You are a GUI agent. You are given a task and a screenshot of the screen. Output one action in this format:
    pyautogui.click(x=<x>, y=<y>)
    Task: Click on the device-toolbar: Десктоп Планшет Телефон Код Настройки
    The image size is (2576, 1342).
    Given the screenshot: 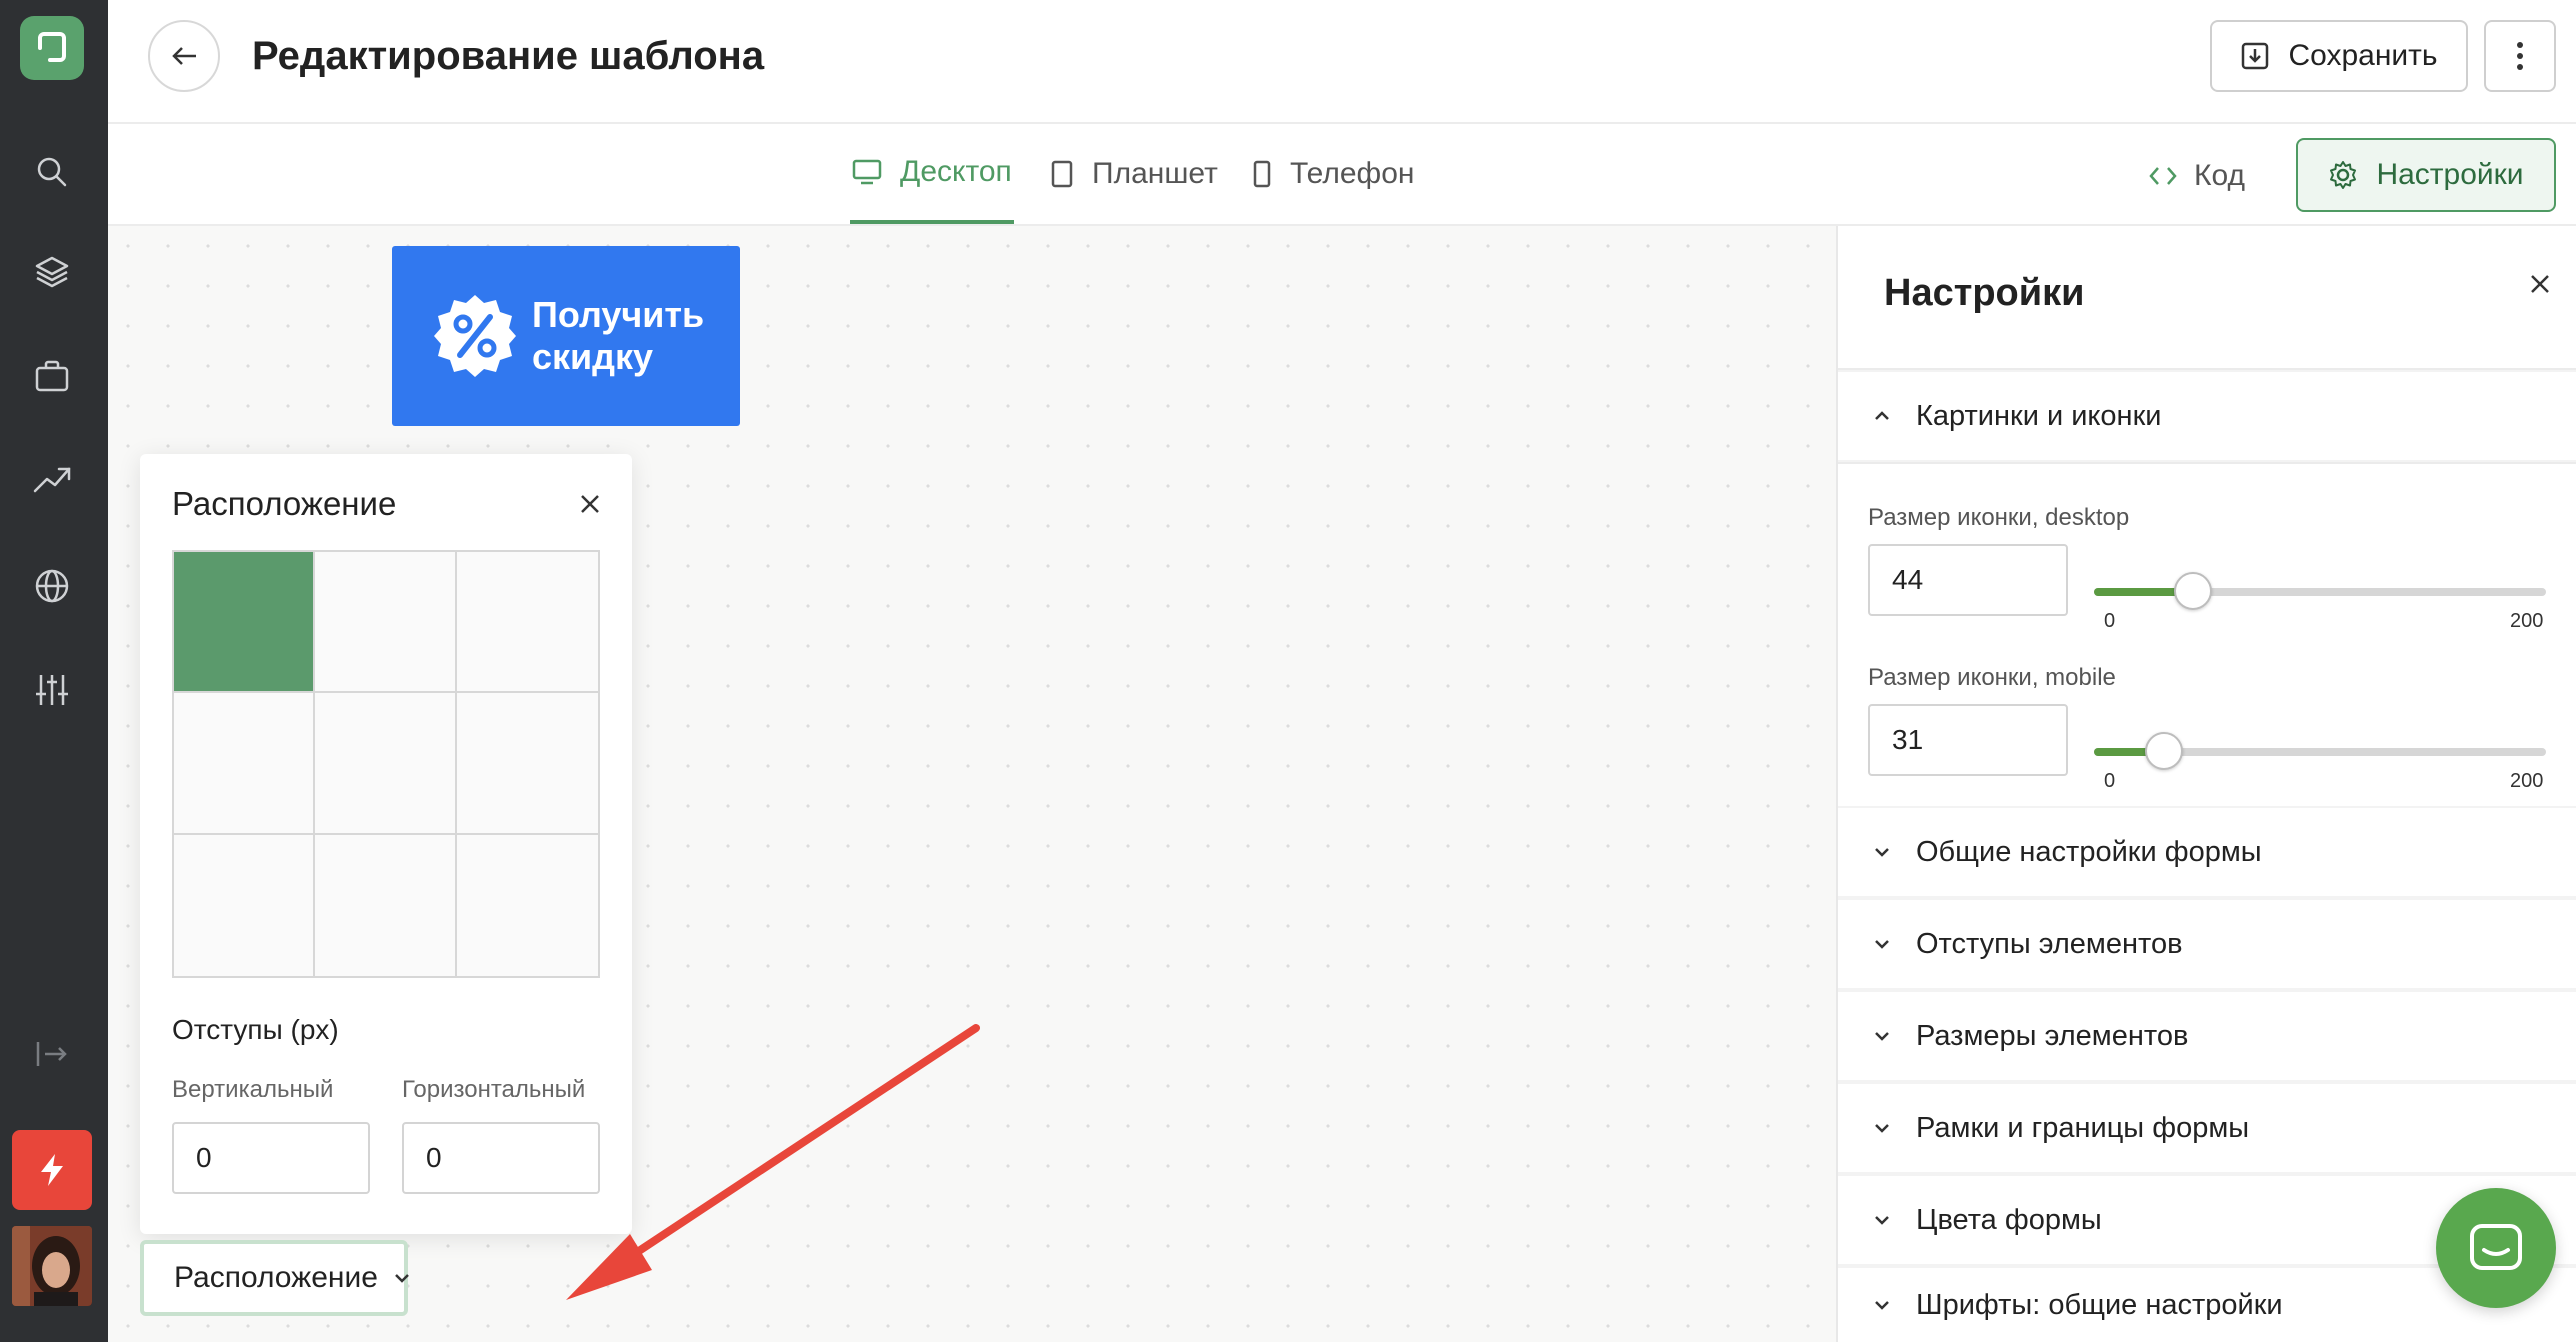 What is the action you would take?
    pyautogui.click(x=1342, y=175)
    